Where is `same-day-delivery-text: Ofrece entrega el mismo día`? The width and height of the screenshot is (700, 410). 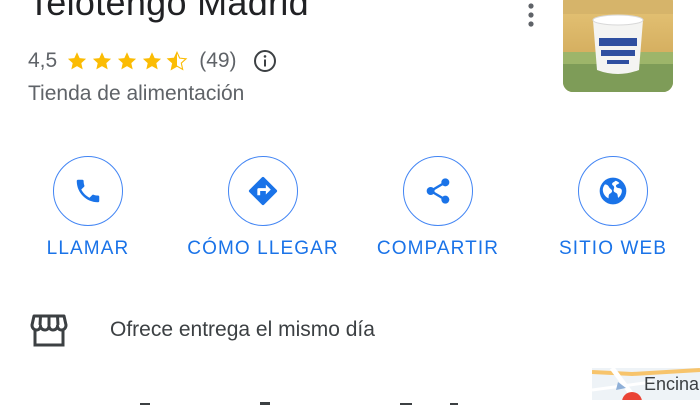 same-day-delivery-text: Ofrece entrega el mismo día is located at coordinates (242, 329).